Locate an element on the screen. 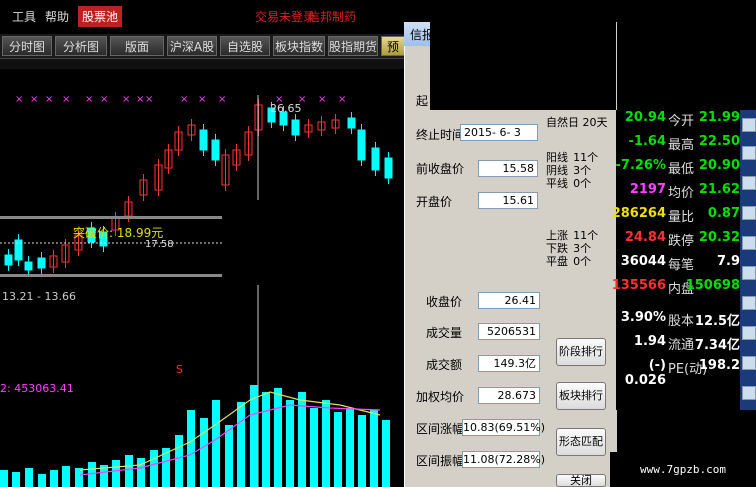  quote-row: 20.94 今开 21.99 is located at coordinates (678, 122).